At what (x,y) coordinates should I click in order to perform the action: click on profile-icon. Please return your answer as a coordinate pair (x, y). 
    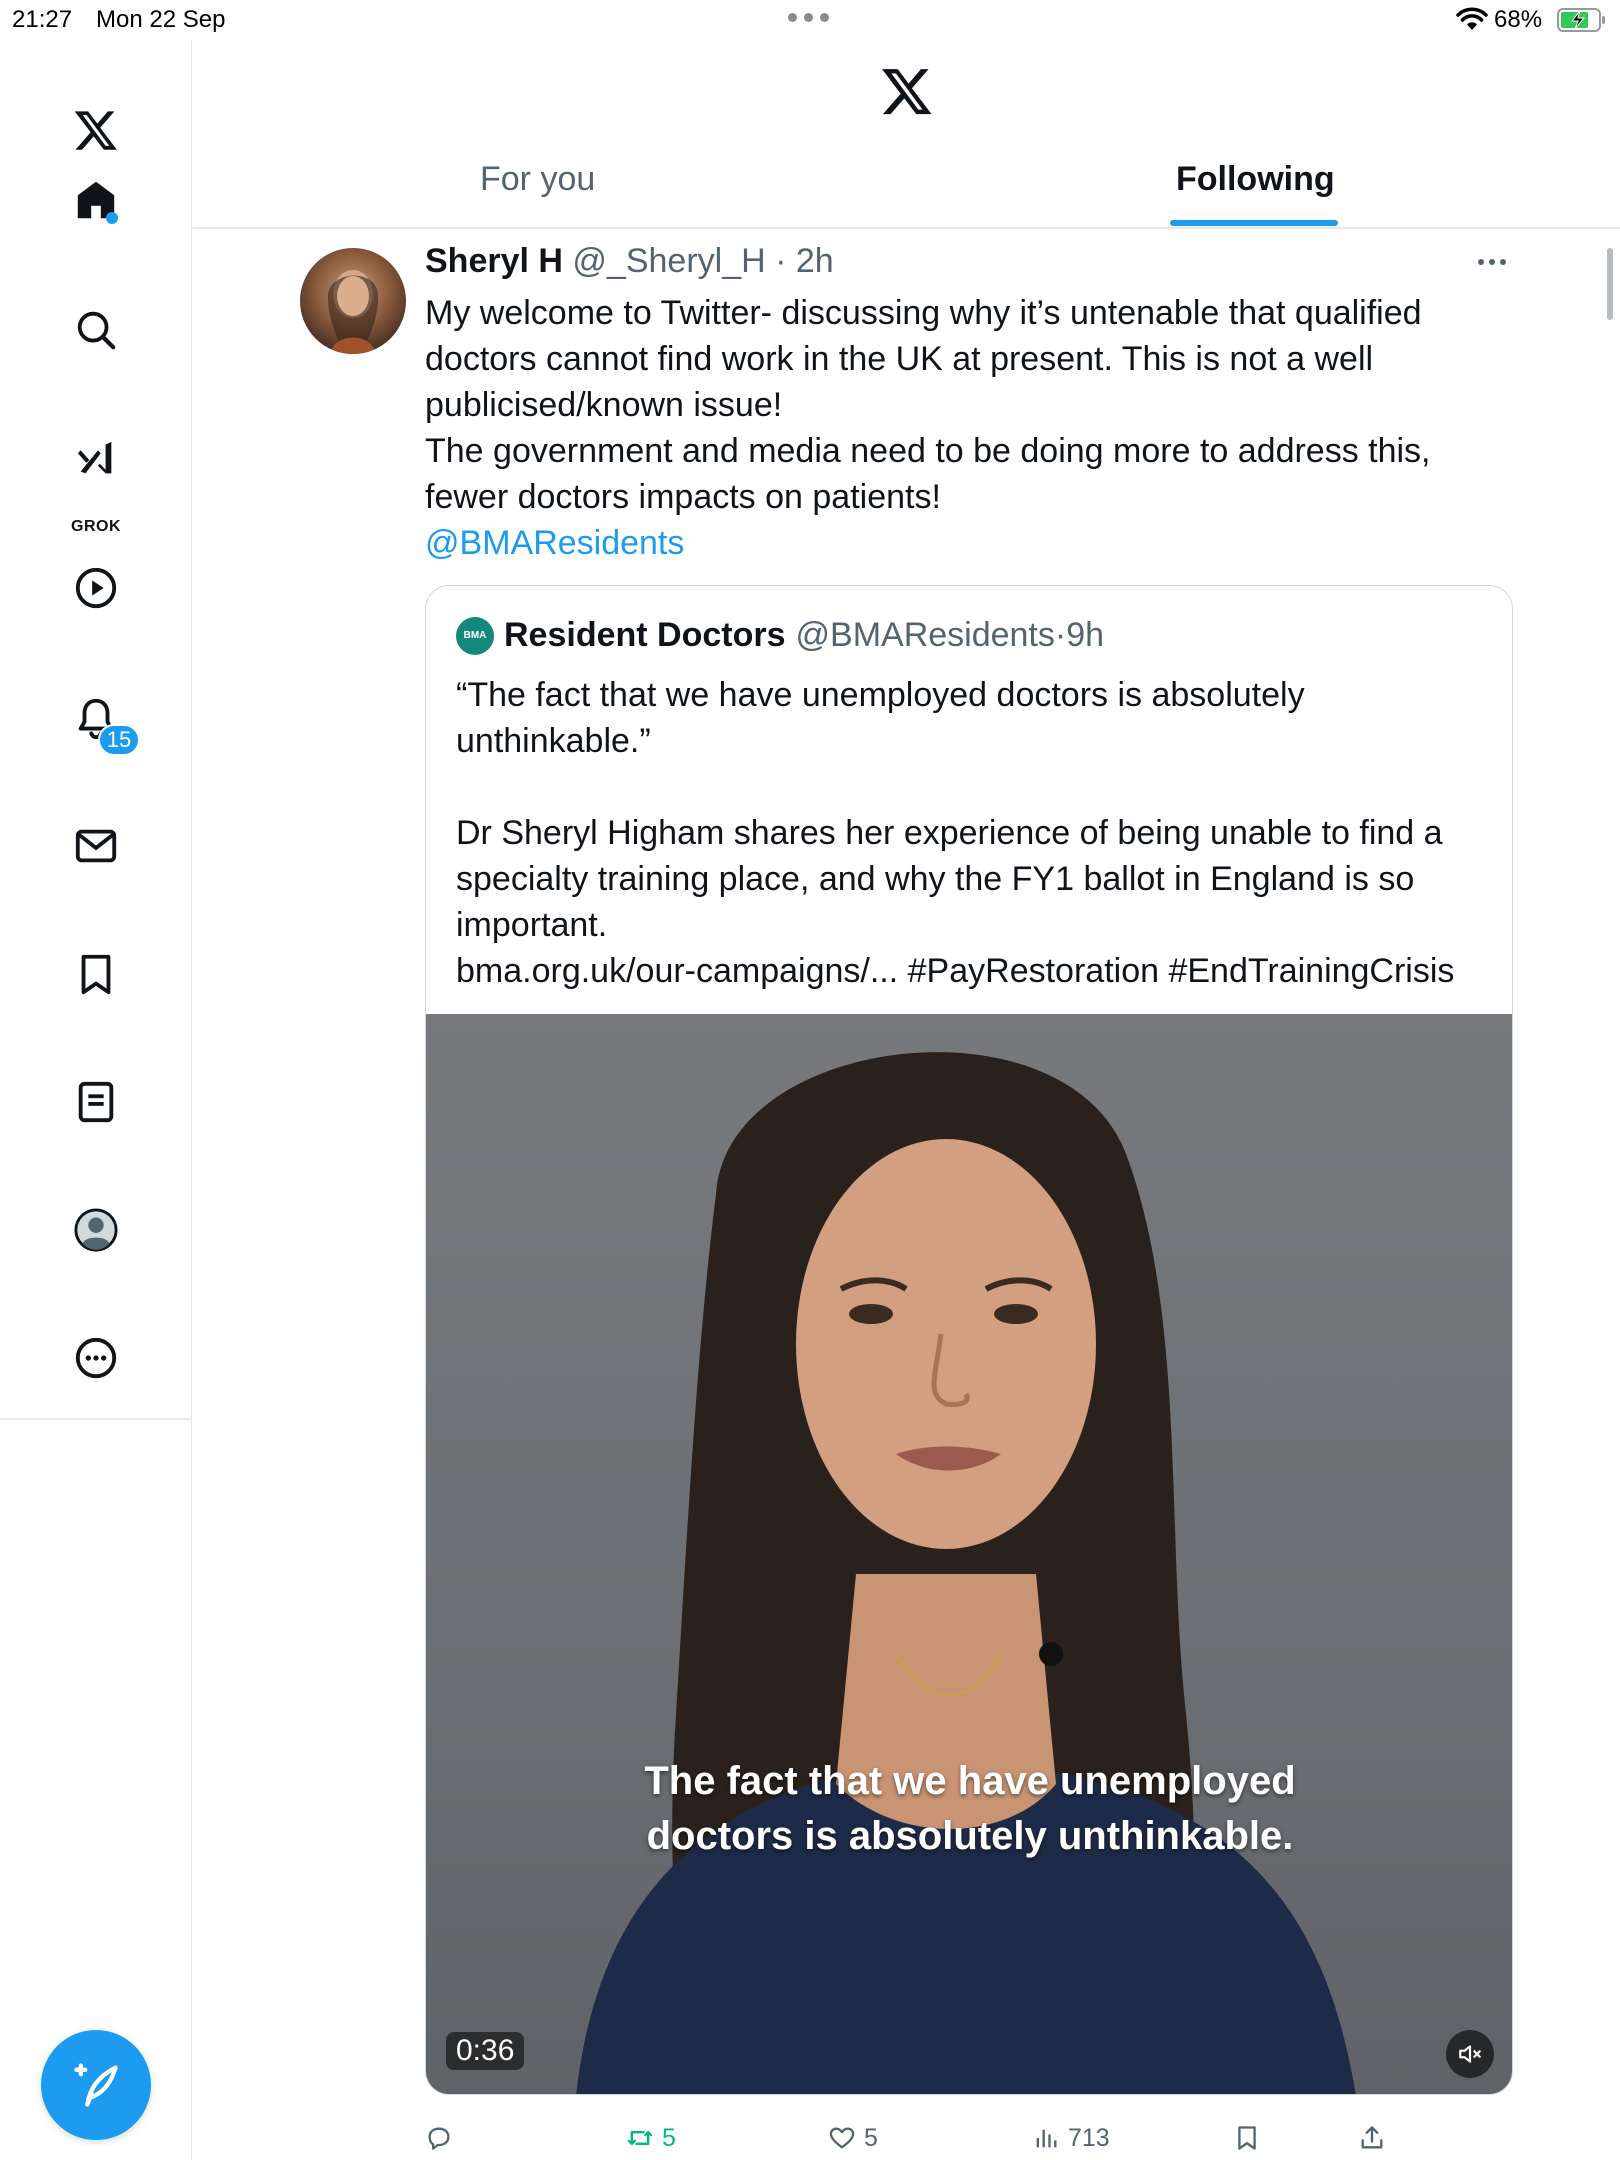
    Looking at the image, I should click on (96, 1230).